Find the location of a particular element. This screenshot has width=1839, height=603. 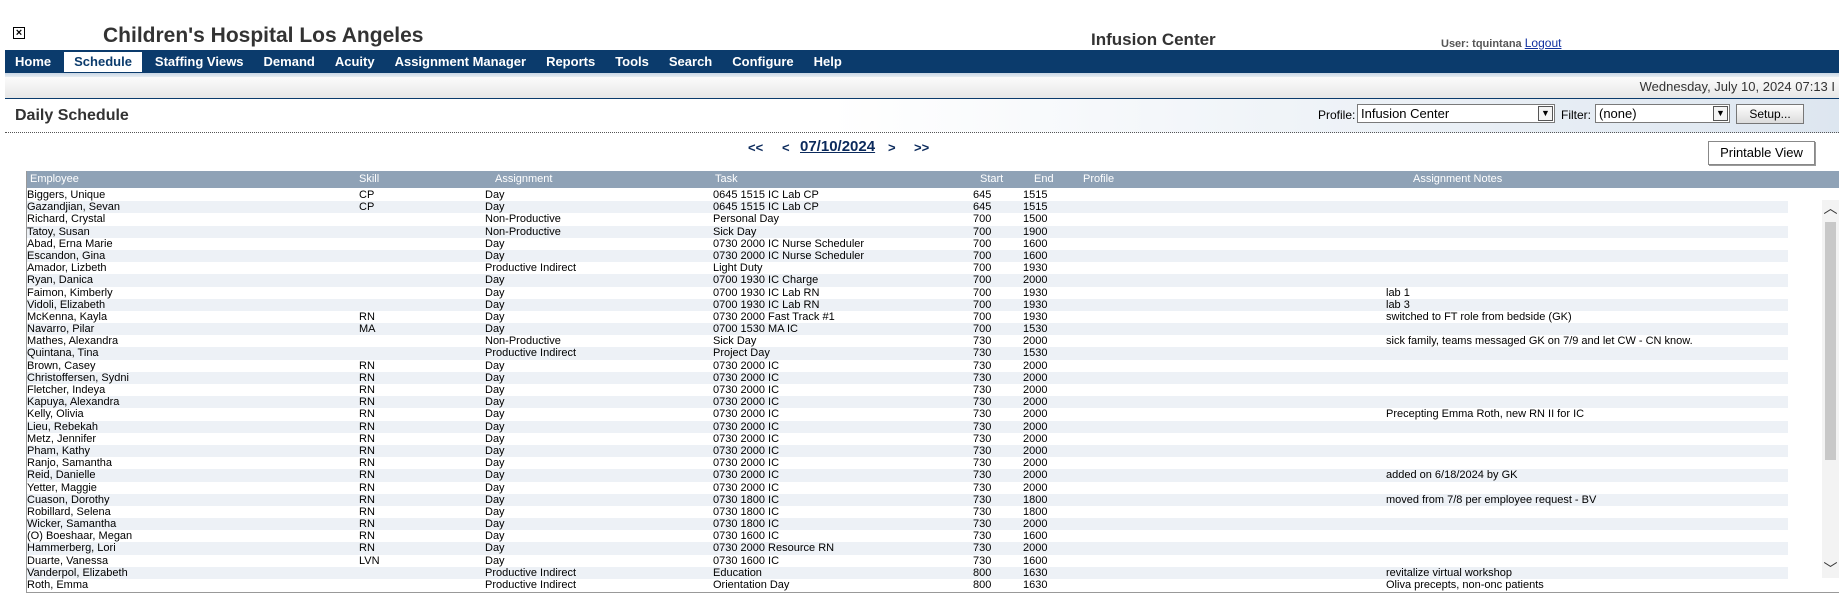

employee-cell: Vanderpol, Elizabeth is located at coordinates (77, 573).